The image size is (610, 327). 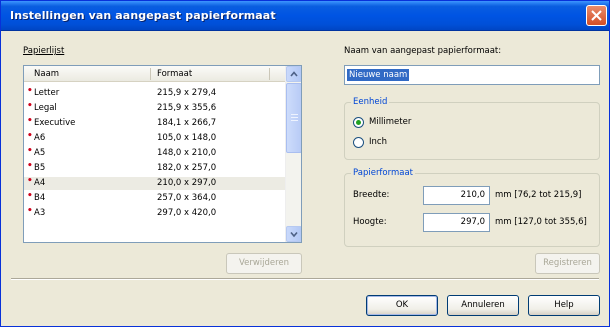 I want to click on register-button: Registreren, so click(x=567, y=263).